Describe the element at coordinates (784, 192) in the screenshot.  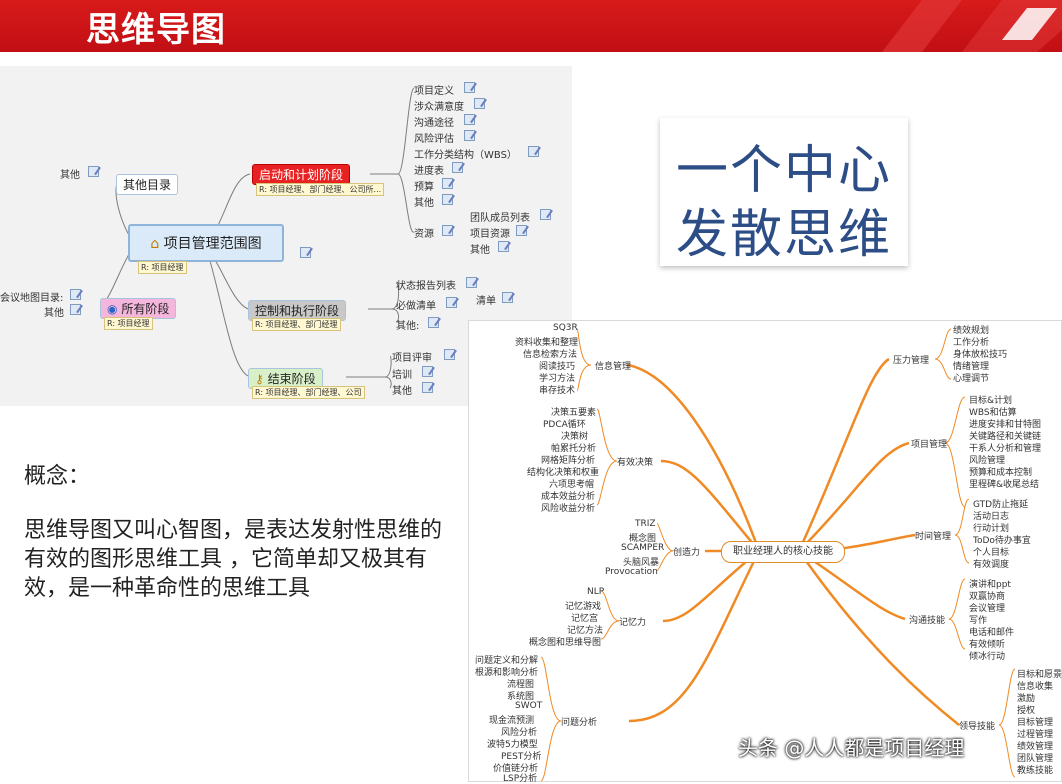
I see `concept-card: 一个中心 发散思维` at that location.